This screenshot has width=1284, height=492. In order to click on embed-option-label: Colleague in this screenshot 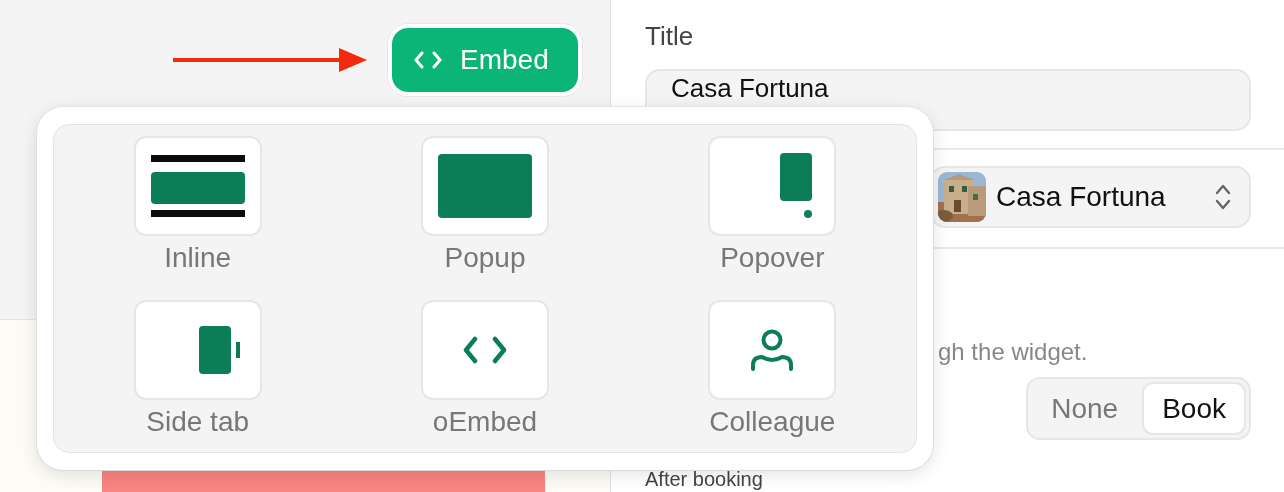, I will do `click(772, 422)`.